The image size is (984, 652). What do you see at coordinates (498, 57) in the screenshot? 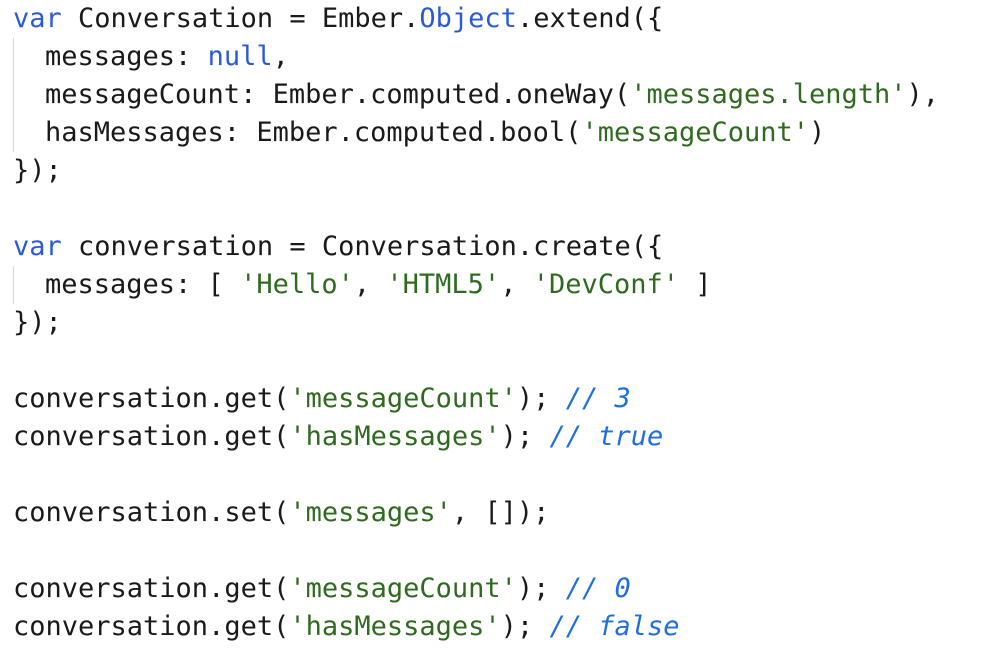
I see `code-line: messages: null,` at bounding box center [498, 57].